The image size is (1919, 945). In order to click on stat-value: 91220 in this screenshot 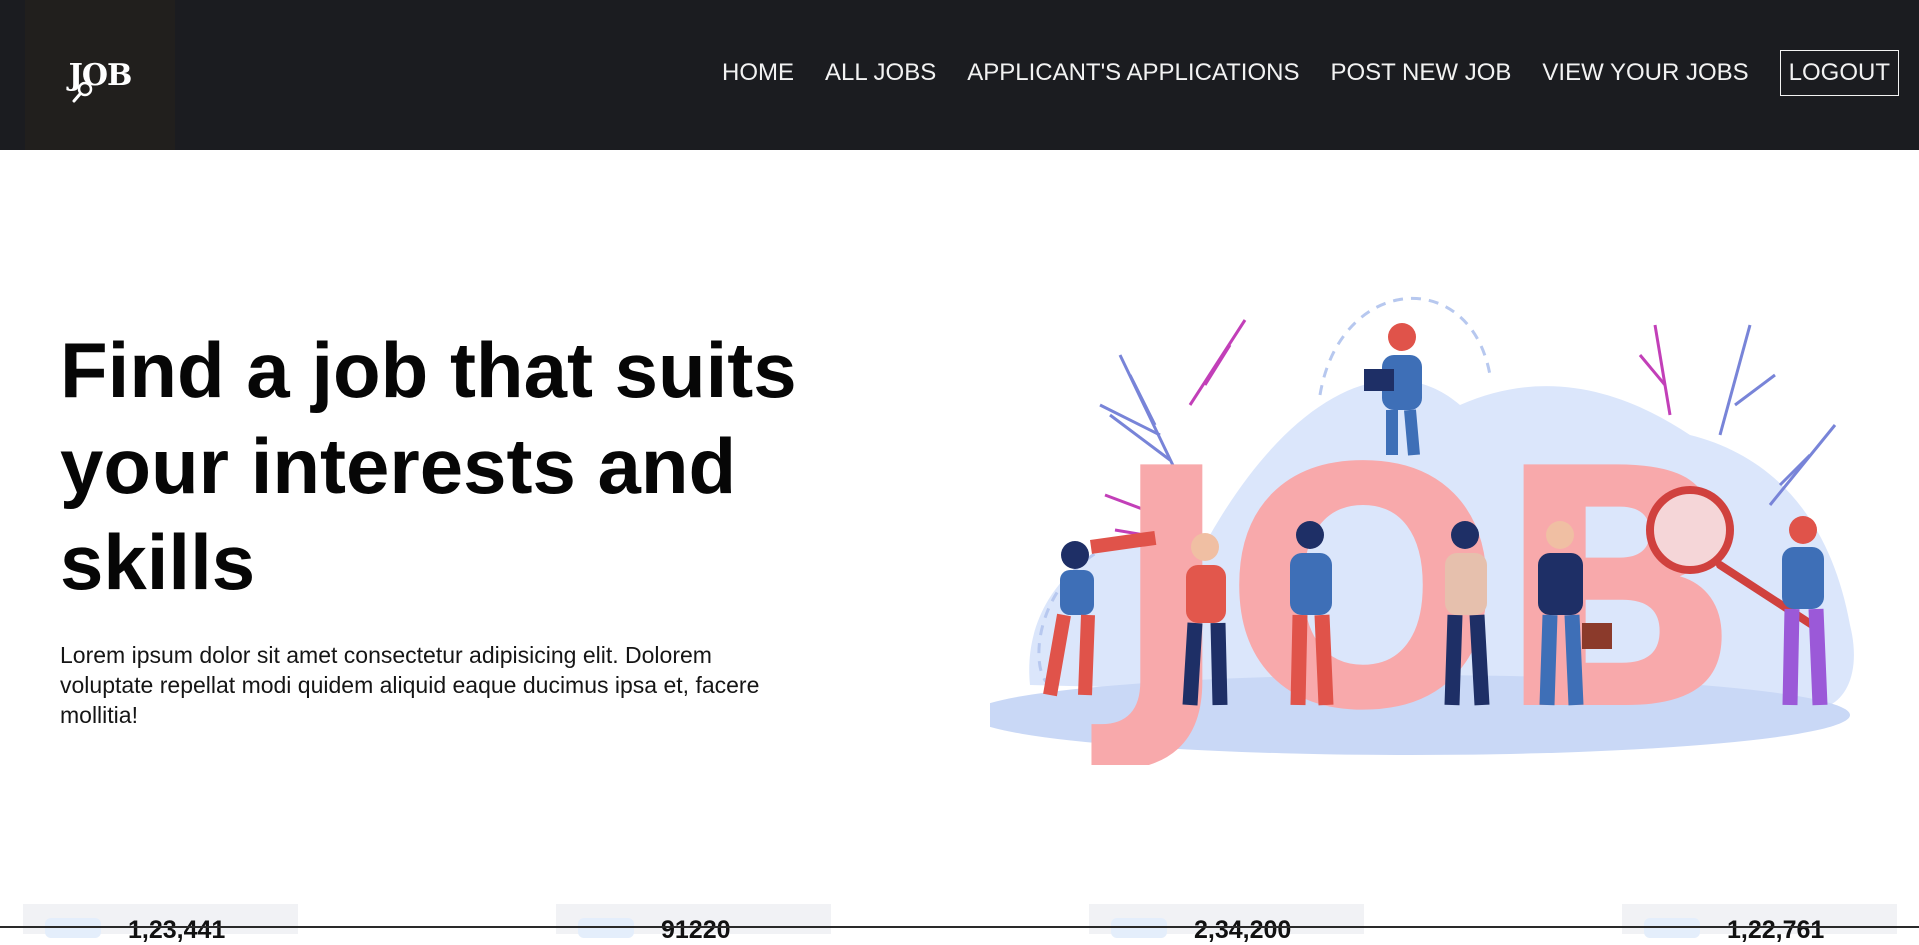, I will do `click(696, 930)`.